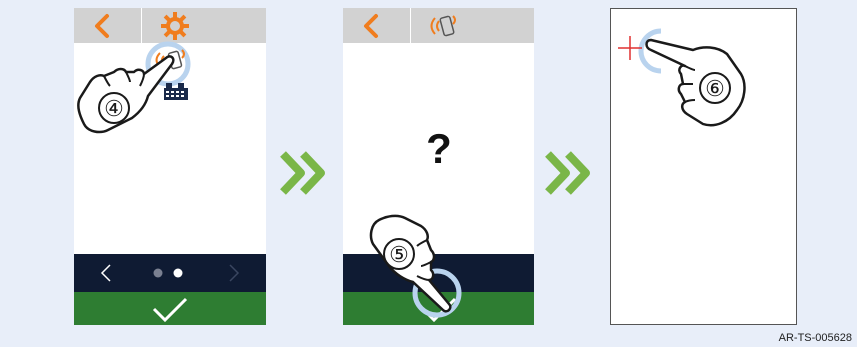  Describe the element at coordinates (175, 26) in the screenshot. I see `gear-icon` at that location.